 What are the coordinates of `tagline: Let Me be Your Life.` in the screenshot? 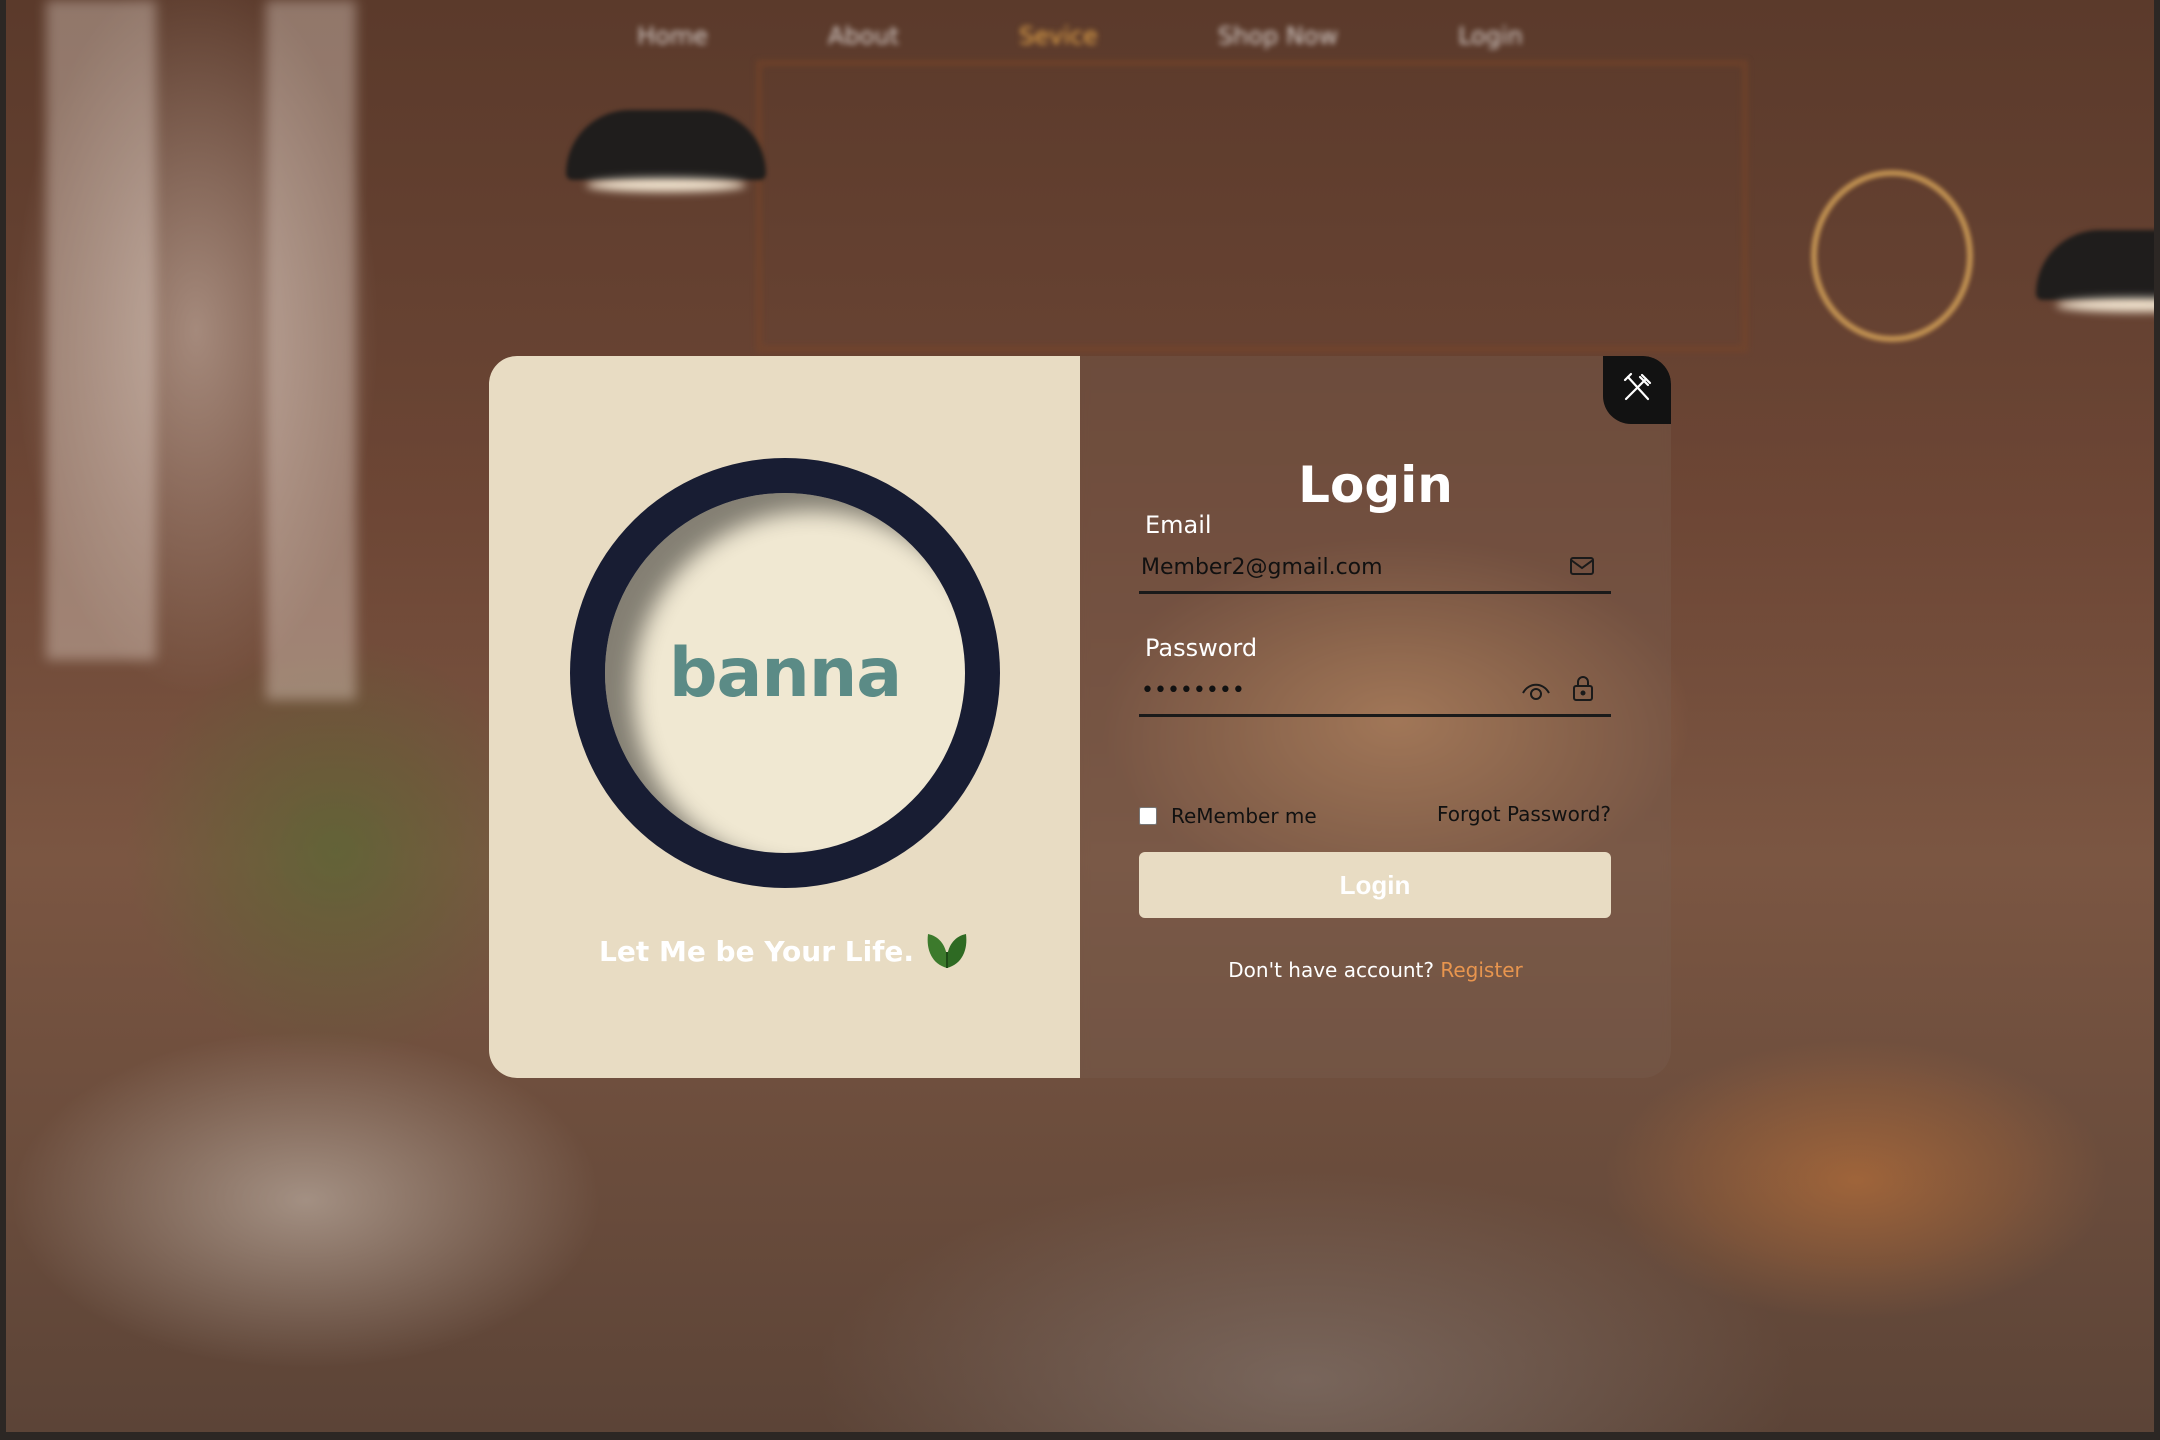 It's located at (784, 951).